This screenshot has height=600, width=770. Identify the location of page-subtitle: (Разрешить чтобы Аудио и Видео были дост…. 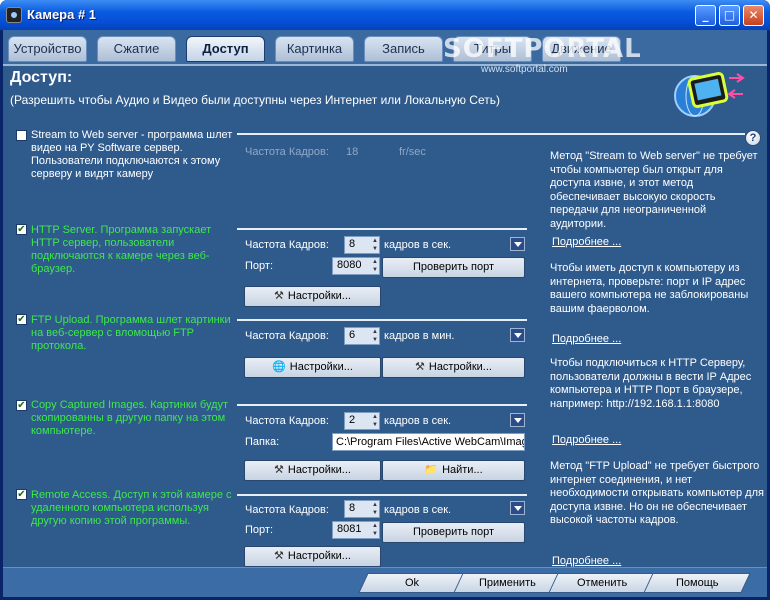
(255, 100).